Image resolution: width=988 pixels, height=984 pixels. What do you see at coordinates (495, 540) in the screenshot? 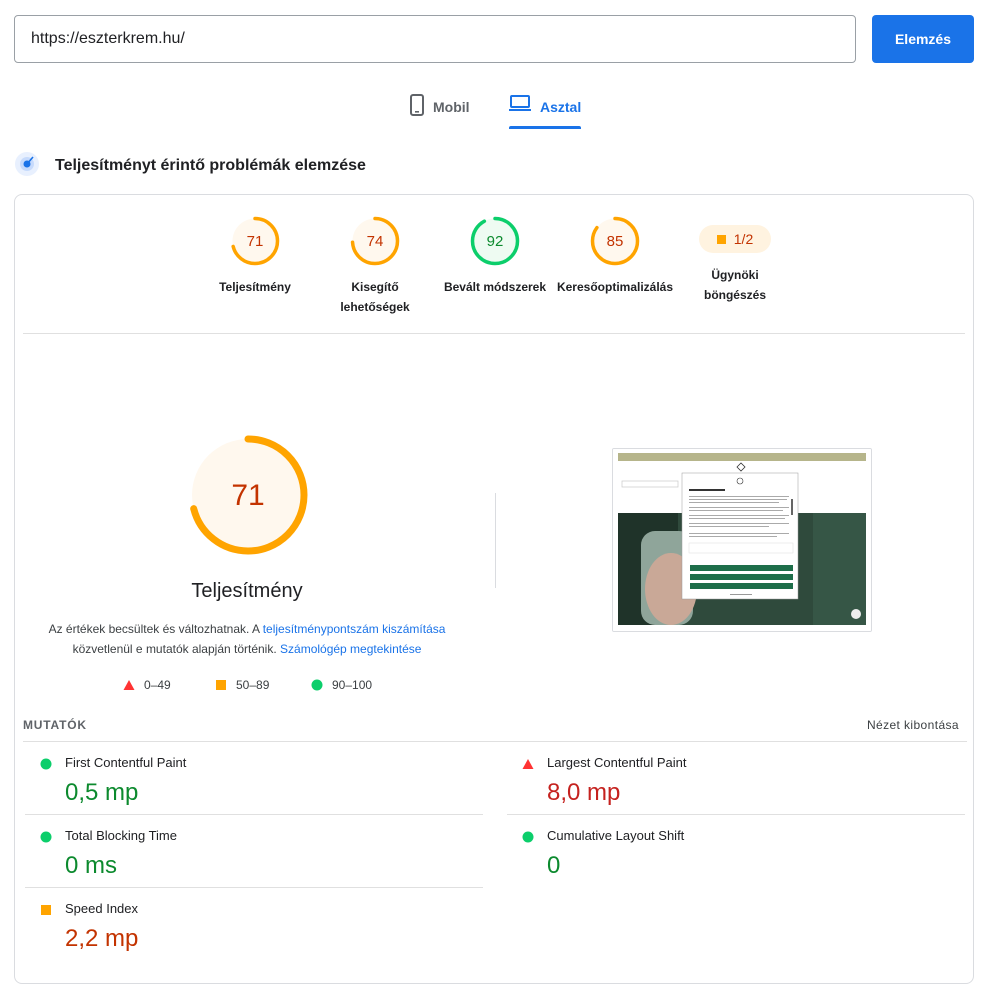
I see `vertical-divider` at bounding box center [495, 540].